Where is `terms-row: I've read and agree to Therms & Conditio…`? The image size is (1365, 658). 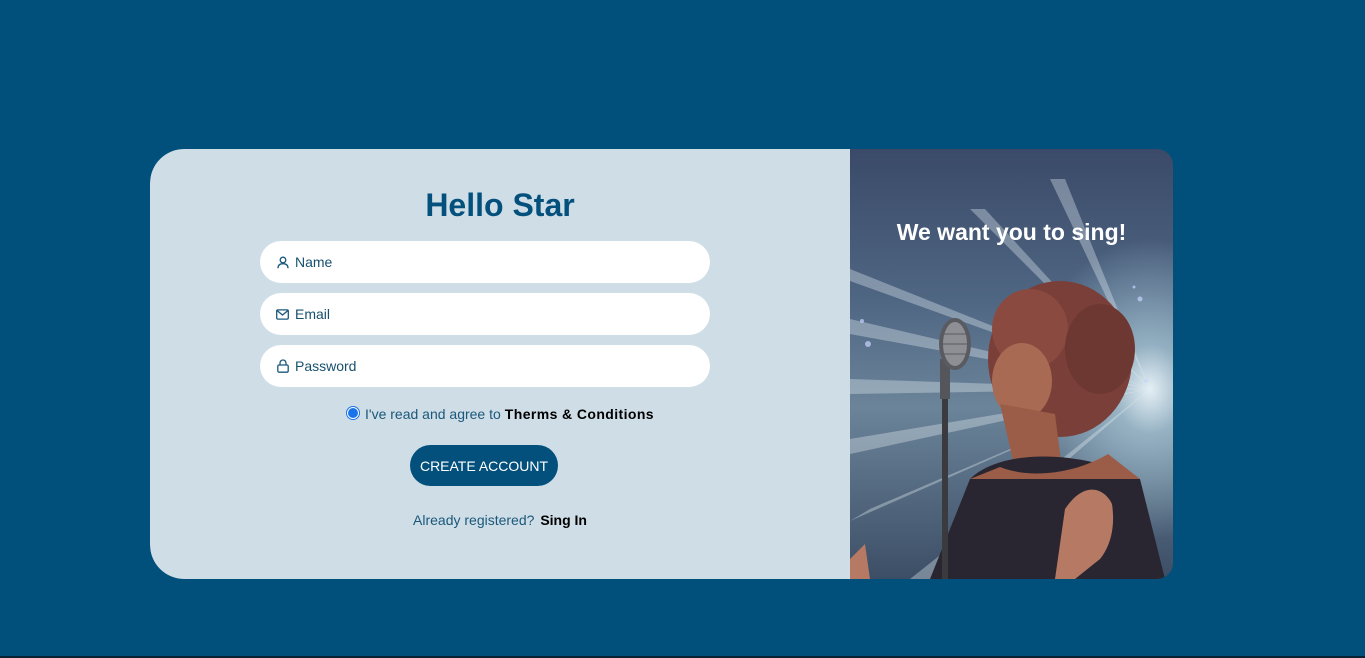
terms-row: I've read and agree to Therms & Conditio… is located at coordinates (500, 413).